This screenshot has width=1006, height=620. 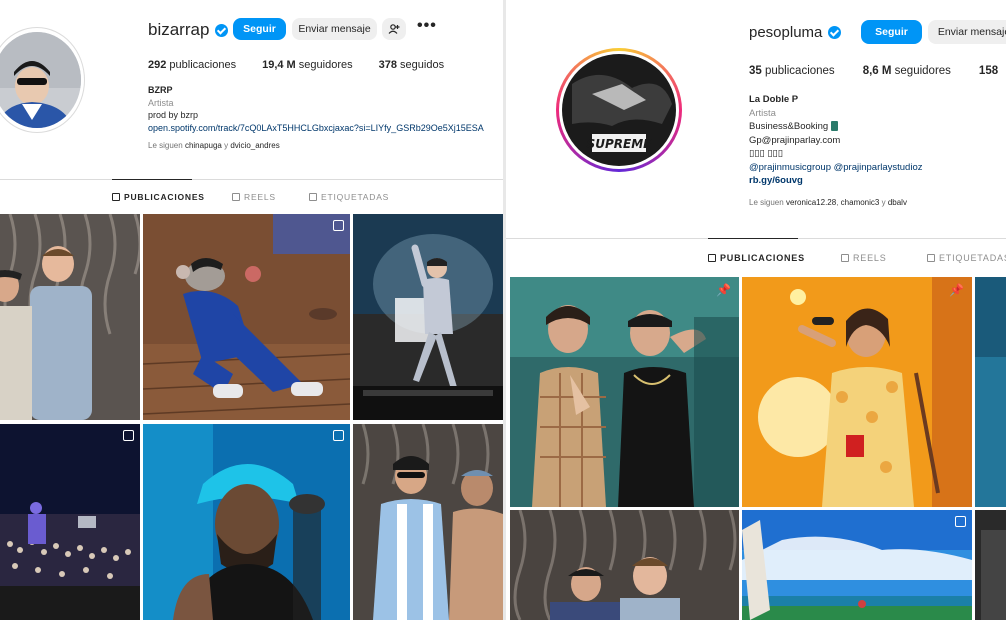 What do you see at coordinates (203, 145) in the screenshot?
I see `followed-by-user: chinapuga` at bounding box center [203, 145].